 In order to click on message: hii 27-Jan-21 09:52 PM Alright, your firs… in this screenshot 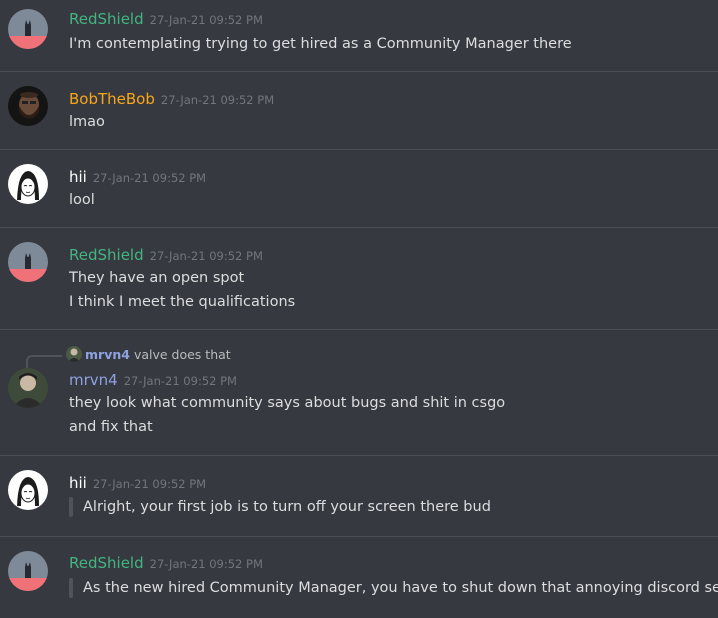, I will do `click(359, 497)`.